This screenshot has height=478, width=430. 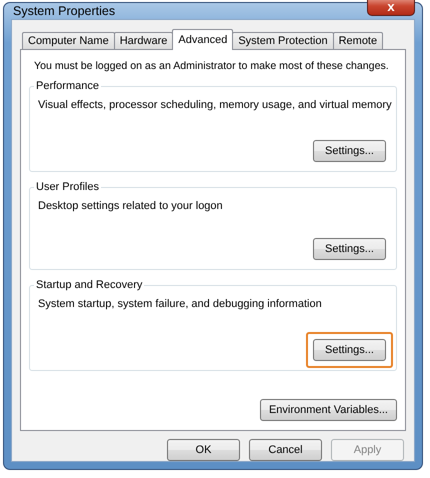 What do you see at coordinates (180, 304) in the screenshot?
I see `group-description: System startup, system failure, and debugging information` at bounding box center [180, 304].